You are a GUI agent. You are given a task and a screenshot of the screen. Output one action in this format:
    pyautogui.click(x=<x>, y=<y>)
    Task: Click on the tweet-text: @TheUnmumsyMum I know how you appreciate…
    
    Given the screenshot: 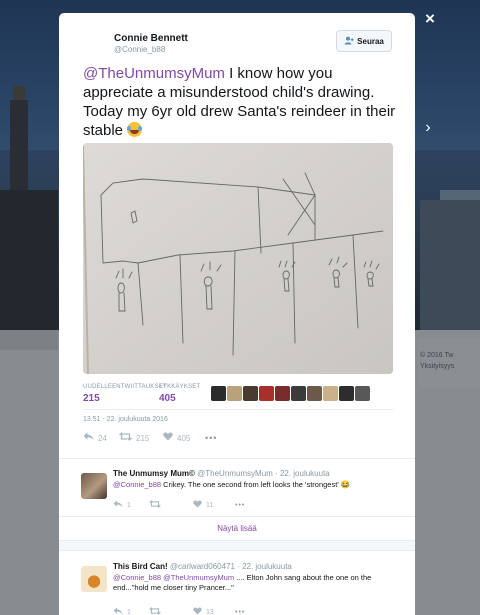 What is the action you would take?
    pyautogui.click(x=240, y=102)
    